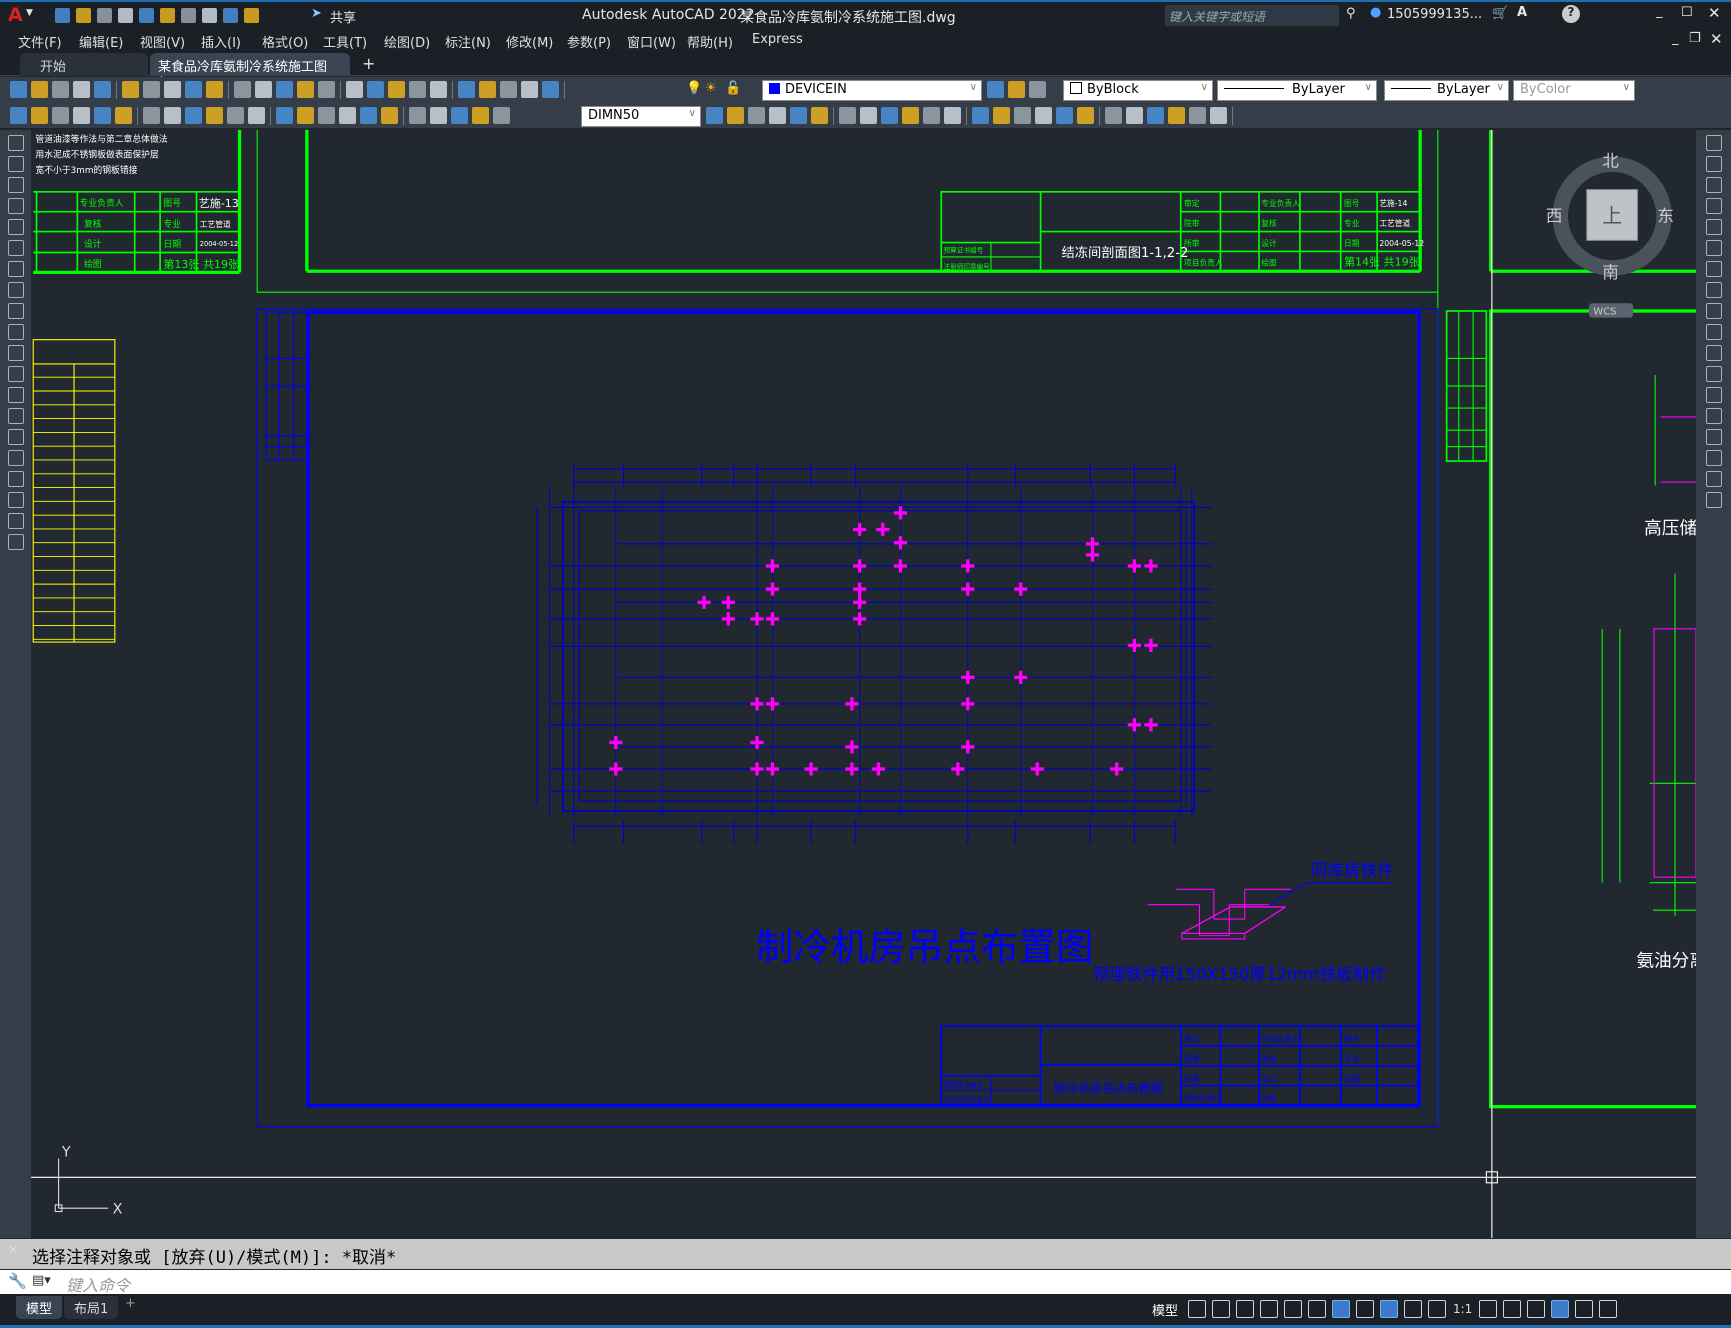 The height and width of the screenshot is (1328, 1731). What do you see at coordinates (438, 115) in the screenshot?
I see `jogged-linear-icon` at bounding box center [438, 115].